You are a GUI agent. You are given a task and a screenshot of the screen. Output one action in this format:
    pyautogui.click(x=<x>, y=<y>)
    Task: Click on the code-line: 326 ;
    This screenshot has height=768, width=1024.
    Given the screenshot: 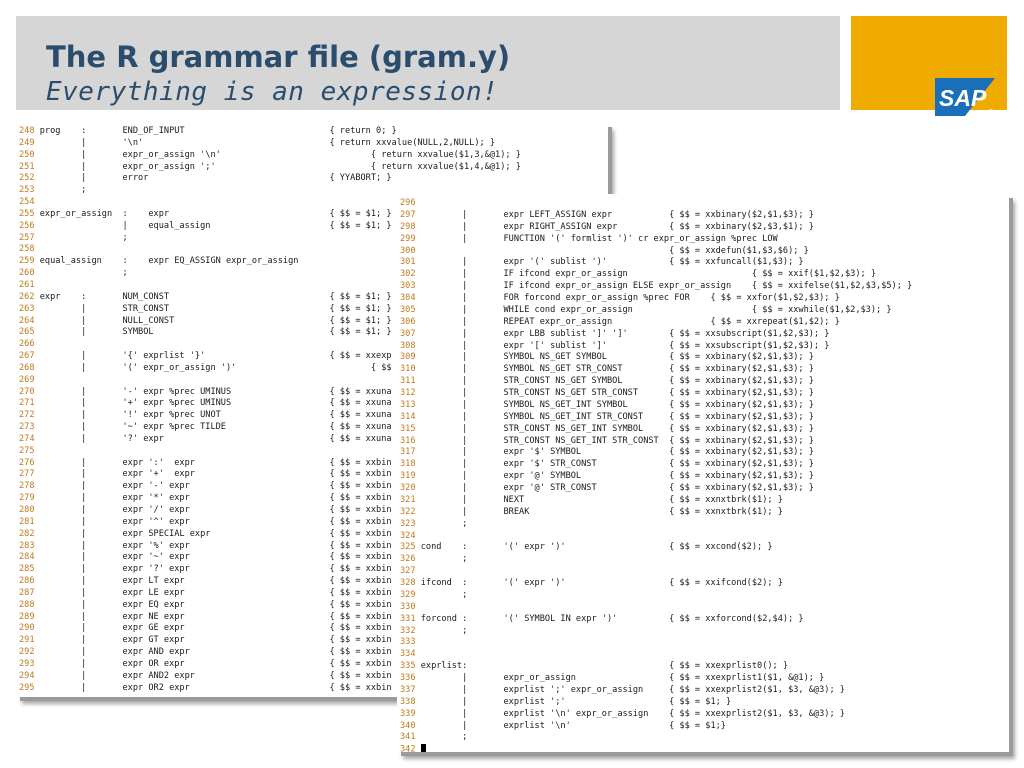 What is the action you would take?
    pyautogui.click(x=656, y=560)
    